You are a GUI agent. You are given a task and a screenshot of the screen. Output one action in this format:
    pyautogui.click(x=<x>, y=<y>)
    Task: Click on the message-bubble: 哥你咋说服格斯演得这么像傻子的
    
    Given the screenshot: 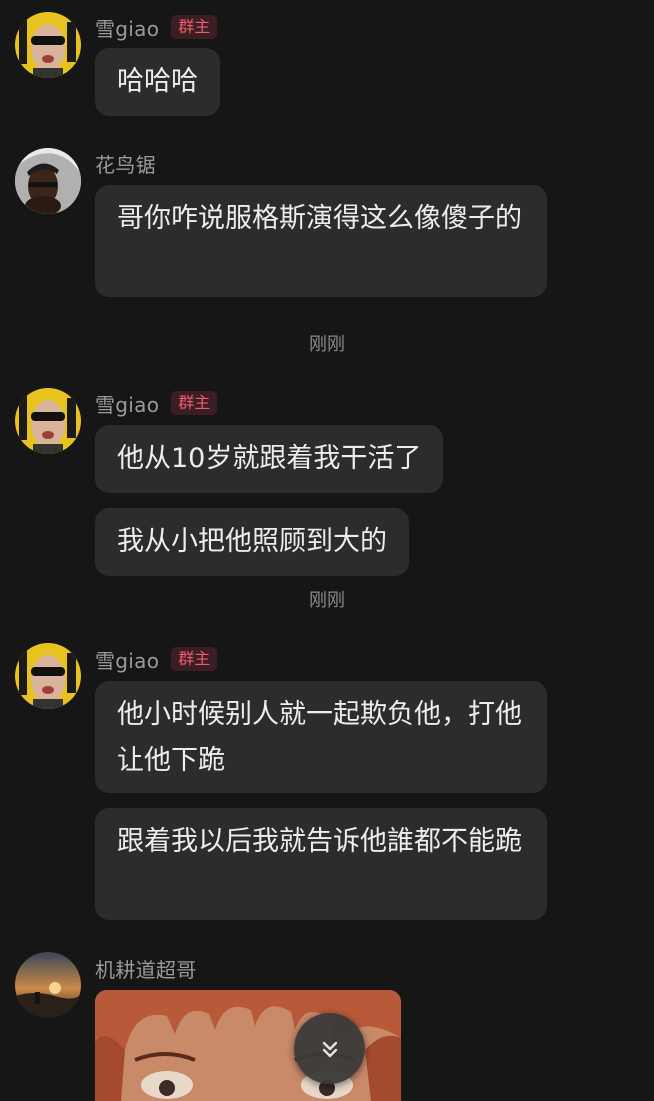 What is the action you would take?
    pyautogui.click(x=321, y=241)
    